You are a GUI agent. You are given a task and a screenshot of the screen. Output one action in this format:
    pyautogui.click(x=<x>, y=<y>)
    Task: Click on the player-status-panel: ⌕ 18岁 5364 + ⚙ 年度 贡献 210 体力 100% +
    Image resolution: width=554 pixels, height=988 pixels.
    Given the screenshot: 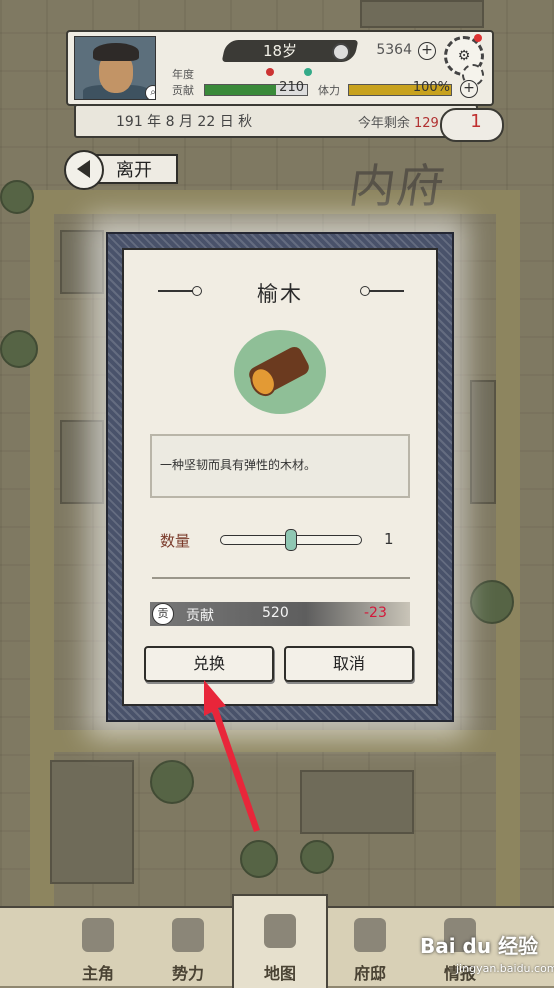 What is the action you would take?
    pyautogui.click(x=280, y=68)
    